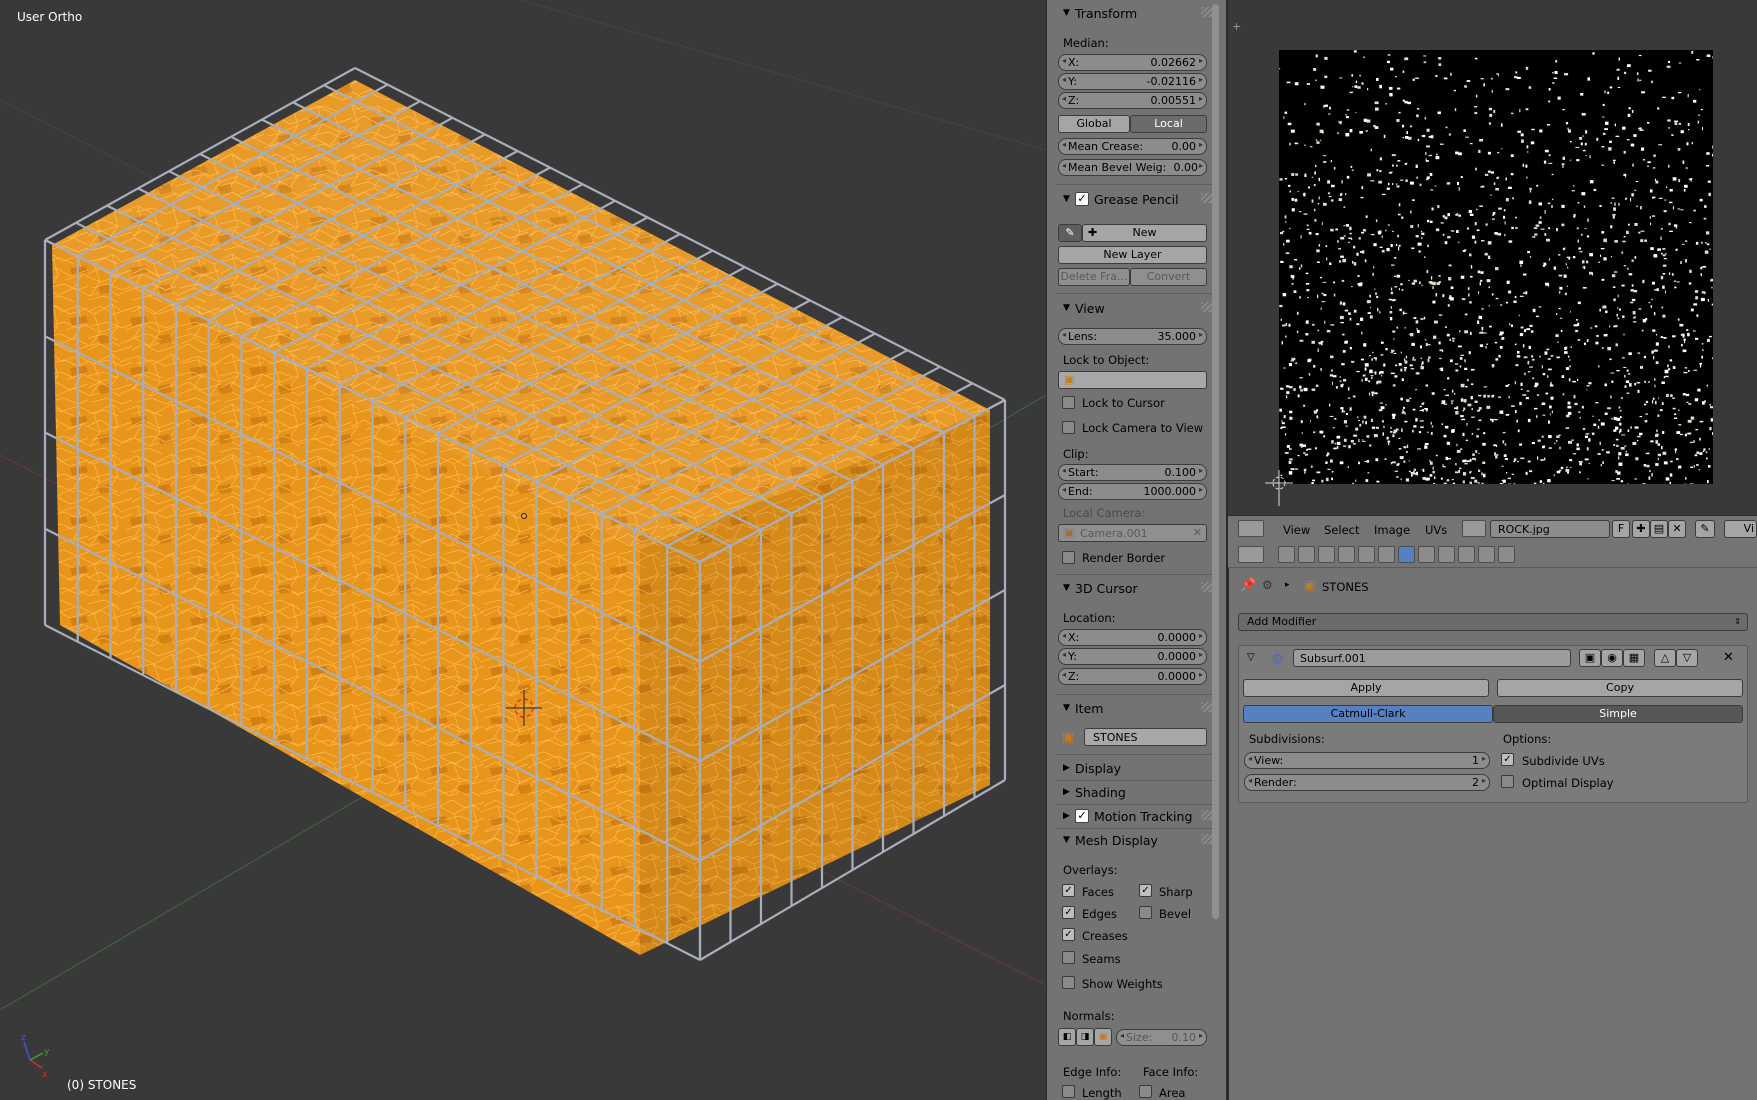 The image size is (1757, 1100). What do you see at coordinates (1132, 656) in the screenshot?
I see `cursor-y-field: ◂ Y: 0.0000 ▸` at bounding box center [1132, 656].